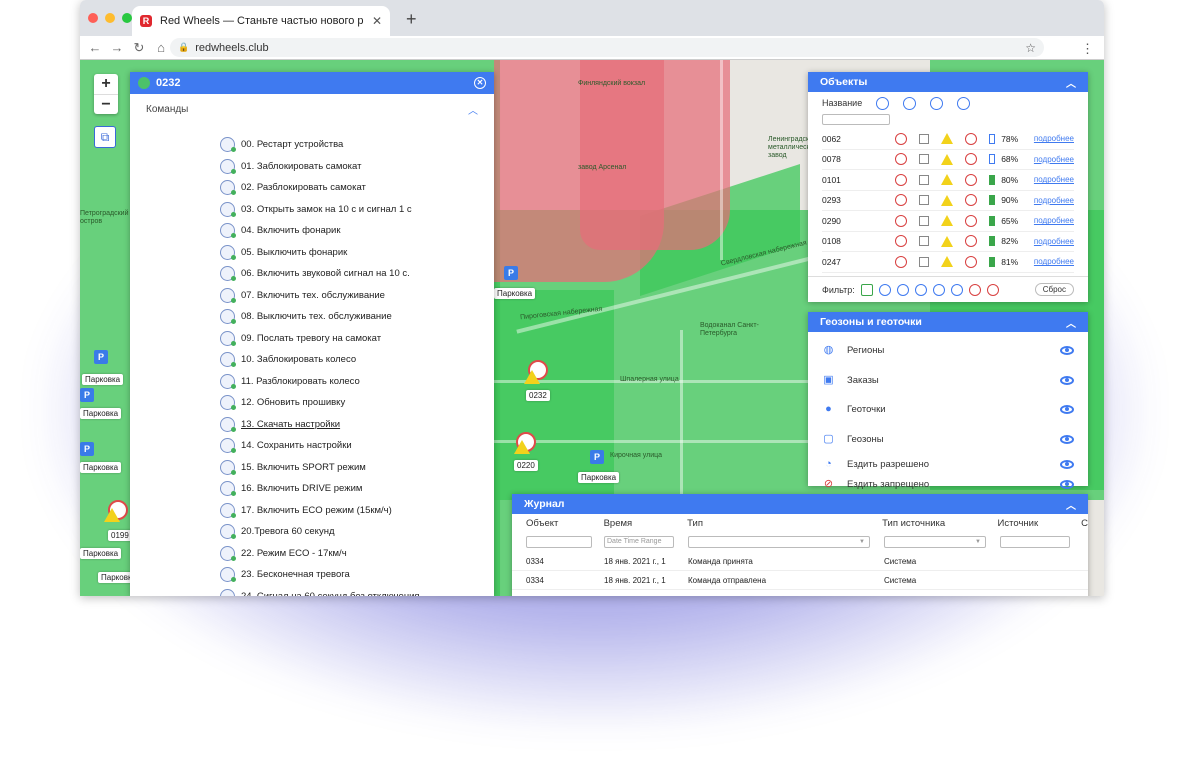 The width and height of the screenshot is (1179, 759). What do you see at coordinates (139, 48) in the screenshot?
I see `reload-icon: ↻` at bounding box center [139, 48].